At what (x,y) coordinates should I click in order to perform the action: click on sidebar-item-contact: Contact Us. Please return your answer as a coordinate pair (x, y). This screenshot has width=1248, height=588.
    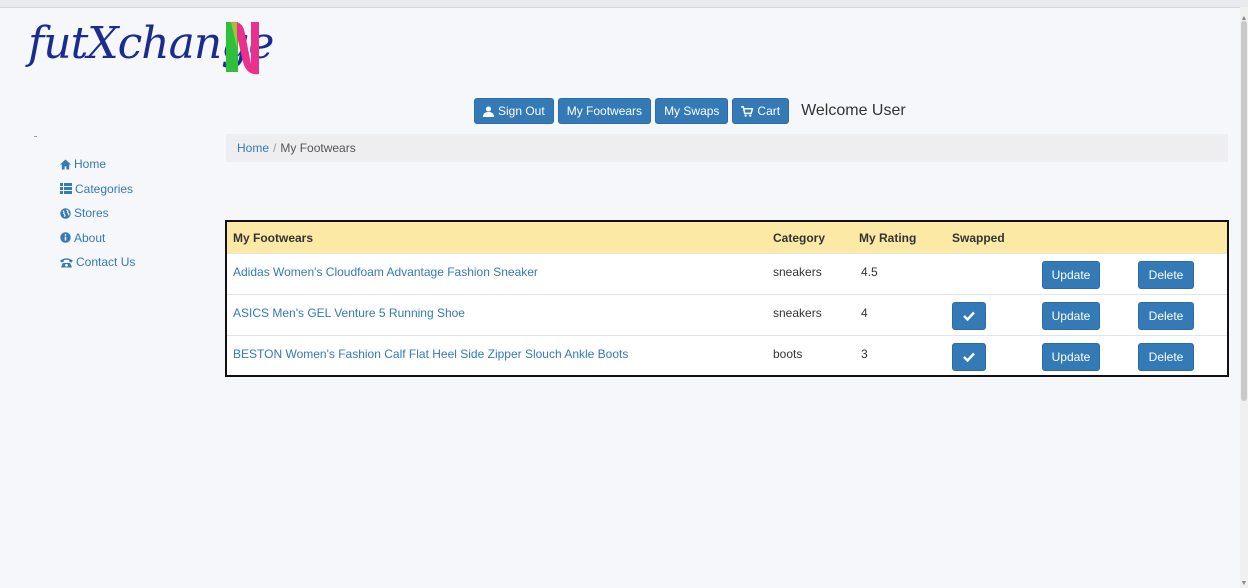
    Looking at the image, I should click on (97, 262).